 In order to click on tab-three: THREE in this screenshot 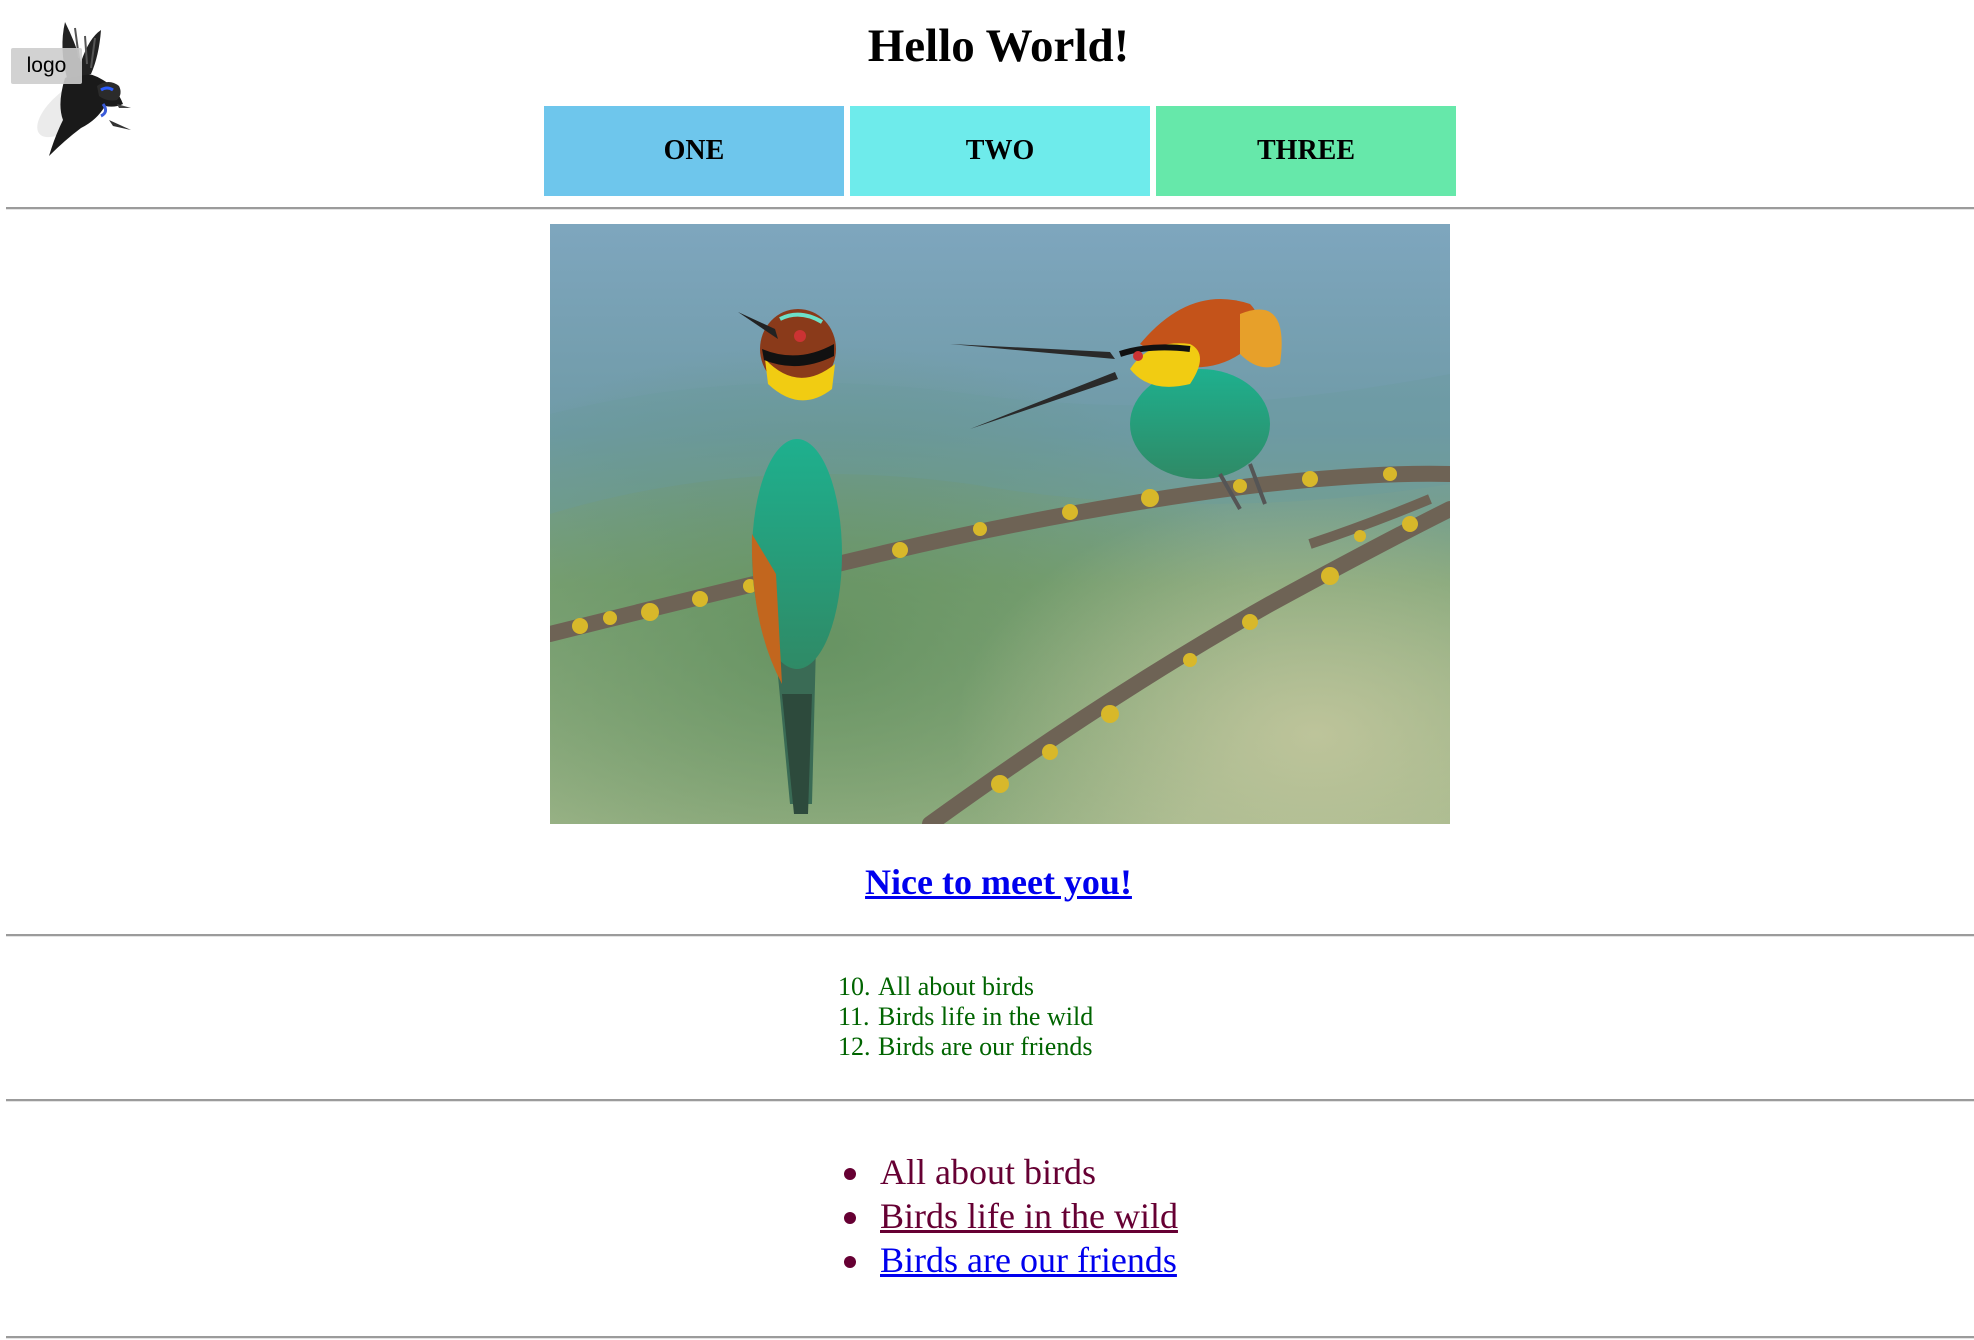, I will do `click(1306, 151)`.